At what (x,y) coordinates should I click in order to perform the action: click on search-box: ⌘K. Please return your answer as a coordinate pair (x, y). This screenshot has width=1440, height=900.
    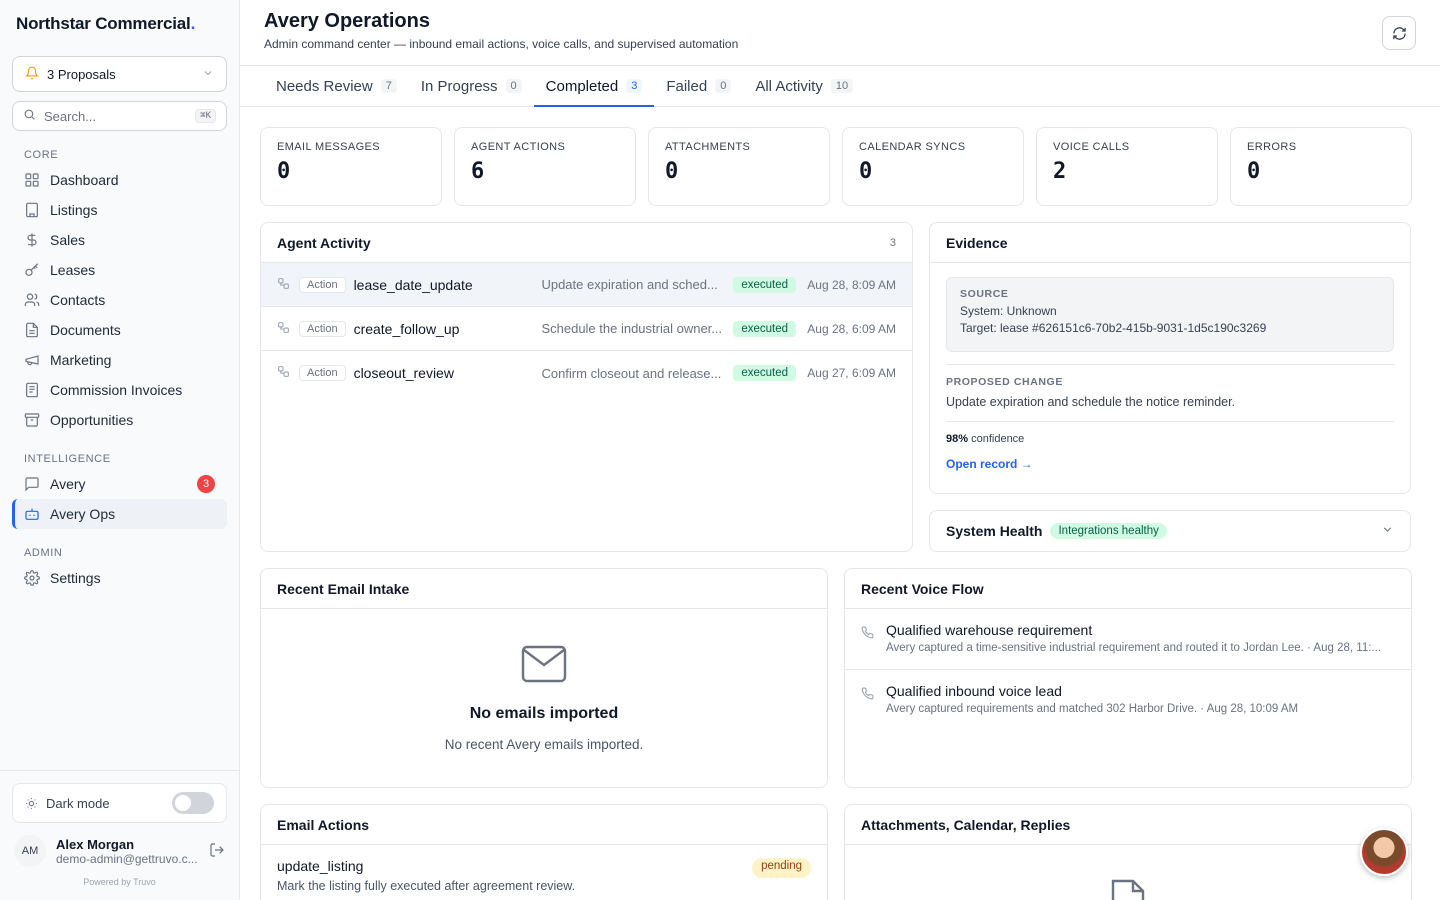
    Looking at the image, I should click on (119, 116).